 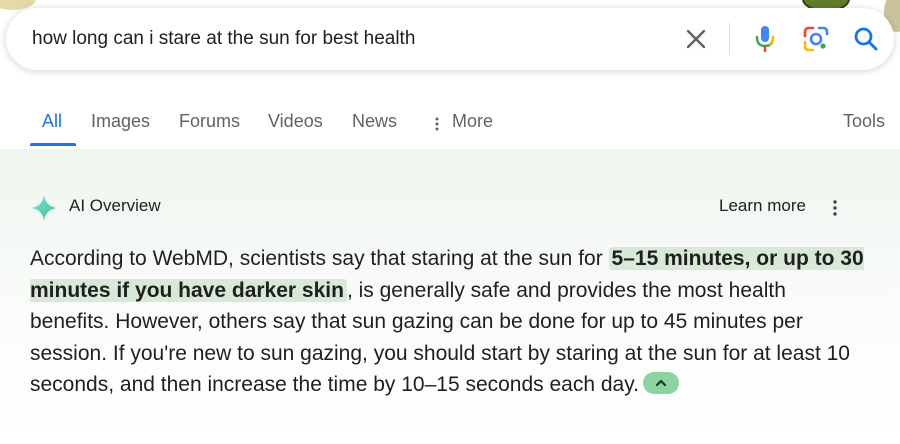 What do you see at coordinates (115, 205) in the screenshot?
I see `ai-overview-title: AI Overview` at bounding box center [115, 205].